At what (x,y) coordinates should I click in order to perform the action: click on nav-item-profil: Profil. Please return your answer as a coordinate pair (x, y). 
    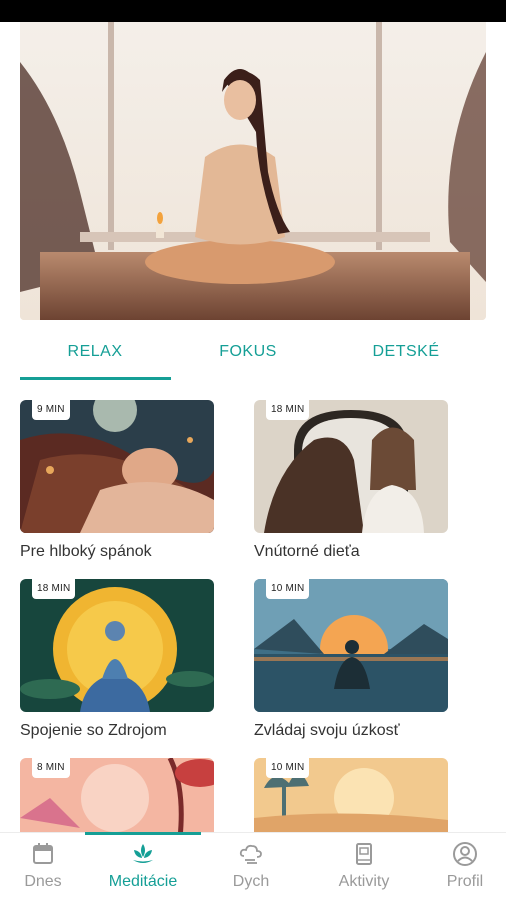
    Looking at the image, I should click on (465, 866).